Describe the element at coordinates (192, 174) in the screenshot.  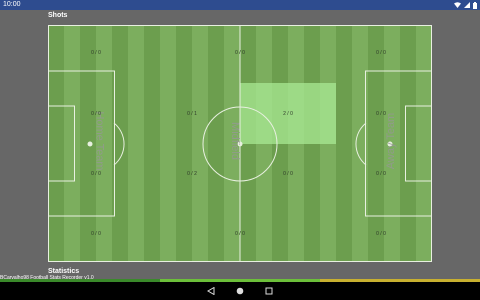
I see `zone-count: 0 / 2` at that location.